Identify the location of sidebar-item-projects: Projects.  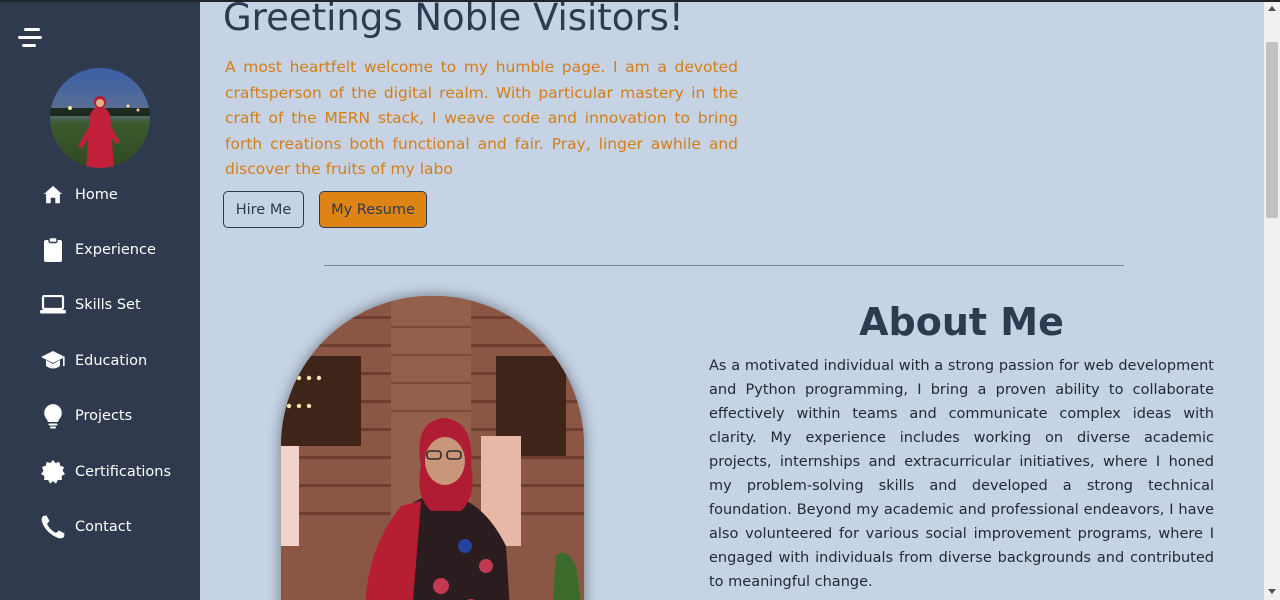
(100, 416).